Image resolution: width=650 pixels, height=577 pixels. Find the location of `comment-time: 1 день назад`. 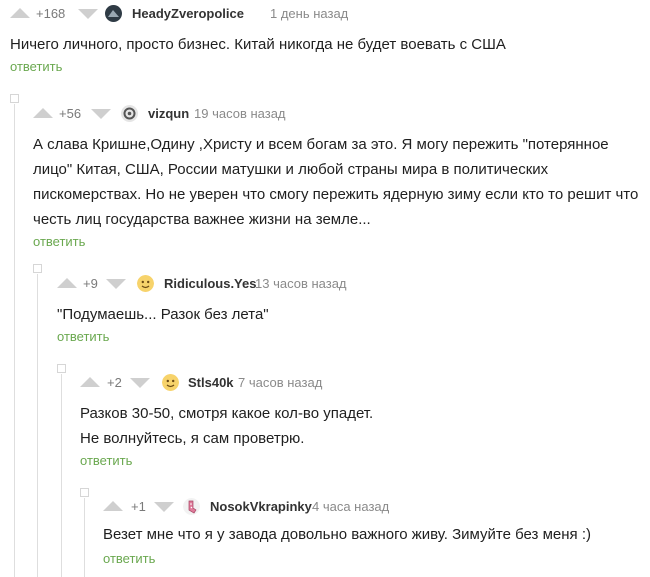

comment-time: 1 день назад is located at coordinates (309, 13).